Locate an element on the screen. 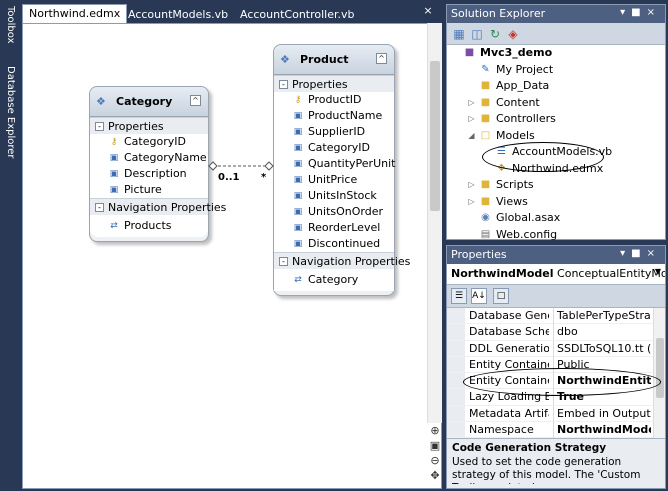 This screenshot has width=668, height=491. tree-item: ▷ ■ Scripts is located at coordinates (556, 185).